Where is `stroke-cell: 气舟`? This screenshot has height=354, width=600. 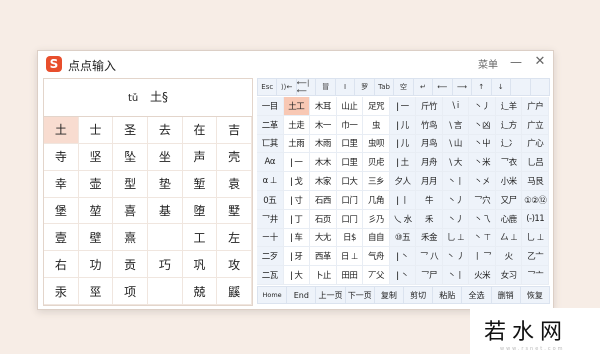 stroke-cell: 气舟 is located at coordinates (376, 257).